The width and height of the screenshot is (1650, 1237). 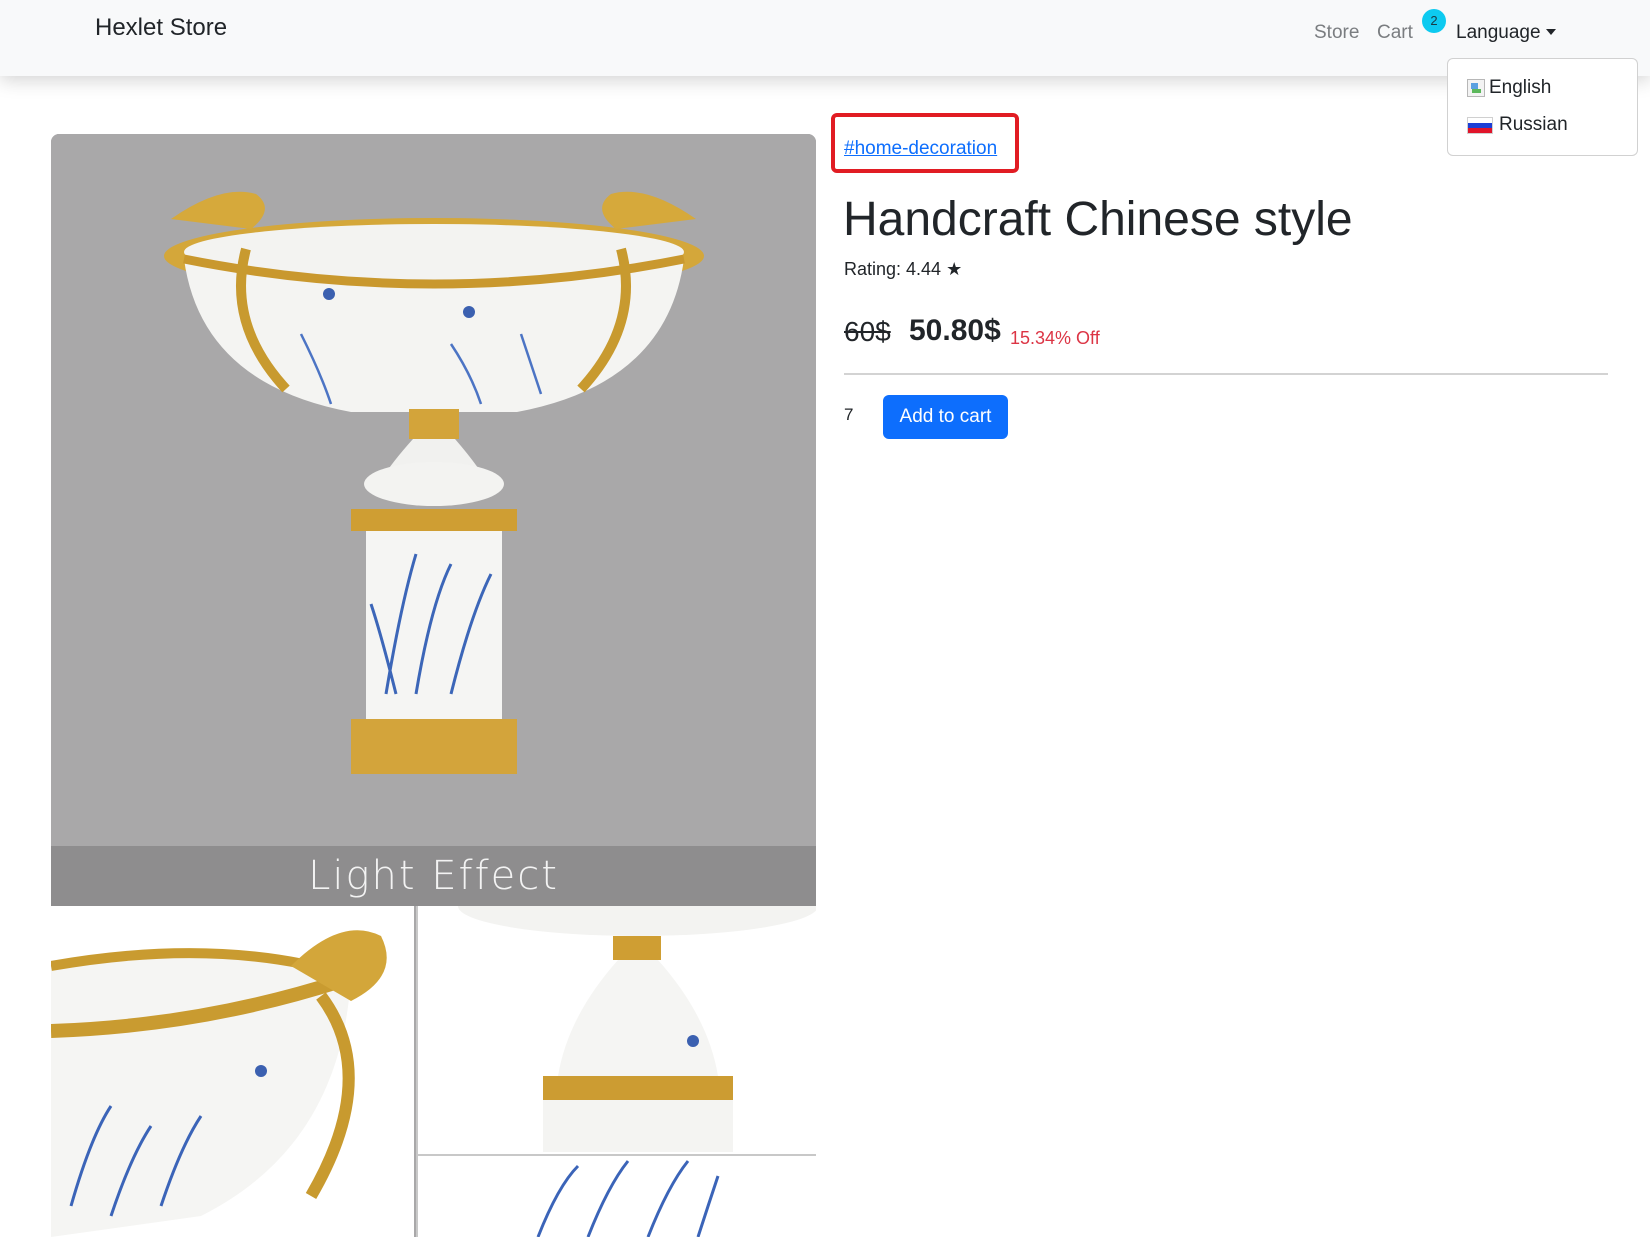 I want to click on product-rating: Rating: 4.44 ★, so click(x=903, y=269).